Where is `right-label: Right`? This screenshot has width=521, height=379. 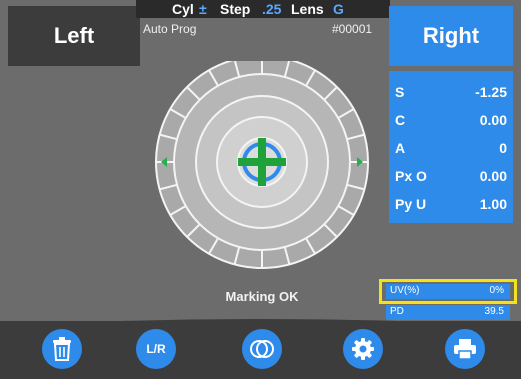
right-label: Right is located at coordinates (451, 35).